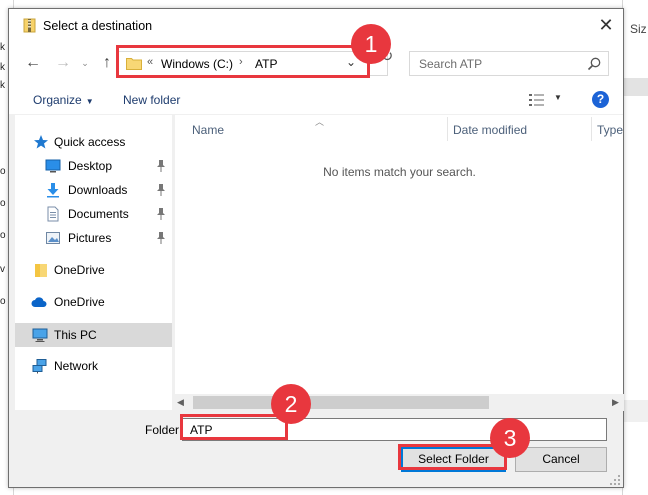 The height and width of the screenshot is (495, 648). Describe the element at coordinates (291, 404) in the screenshot. I see `step-badge-2: 2` at that location.